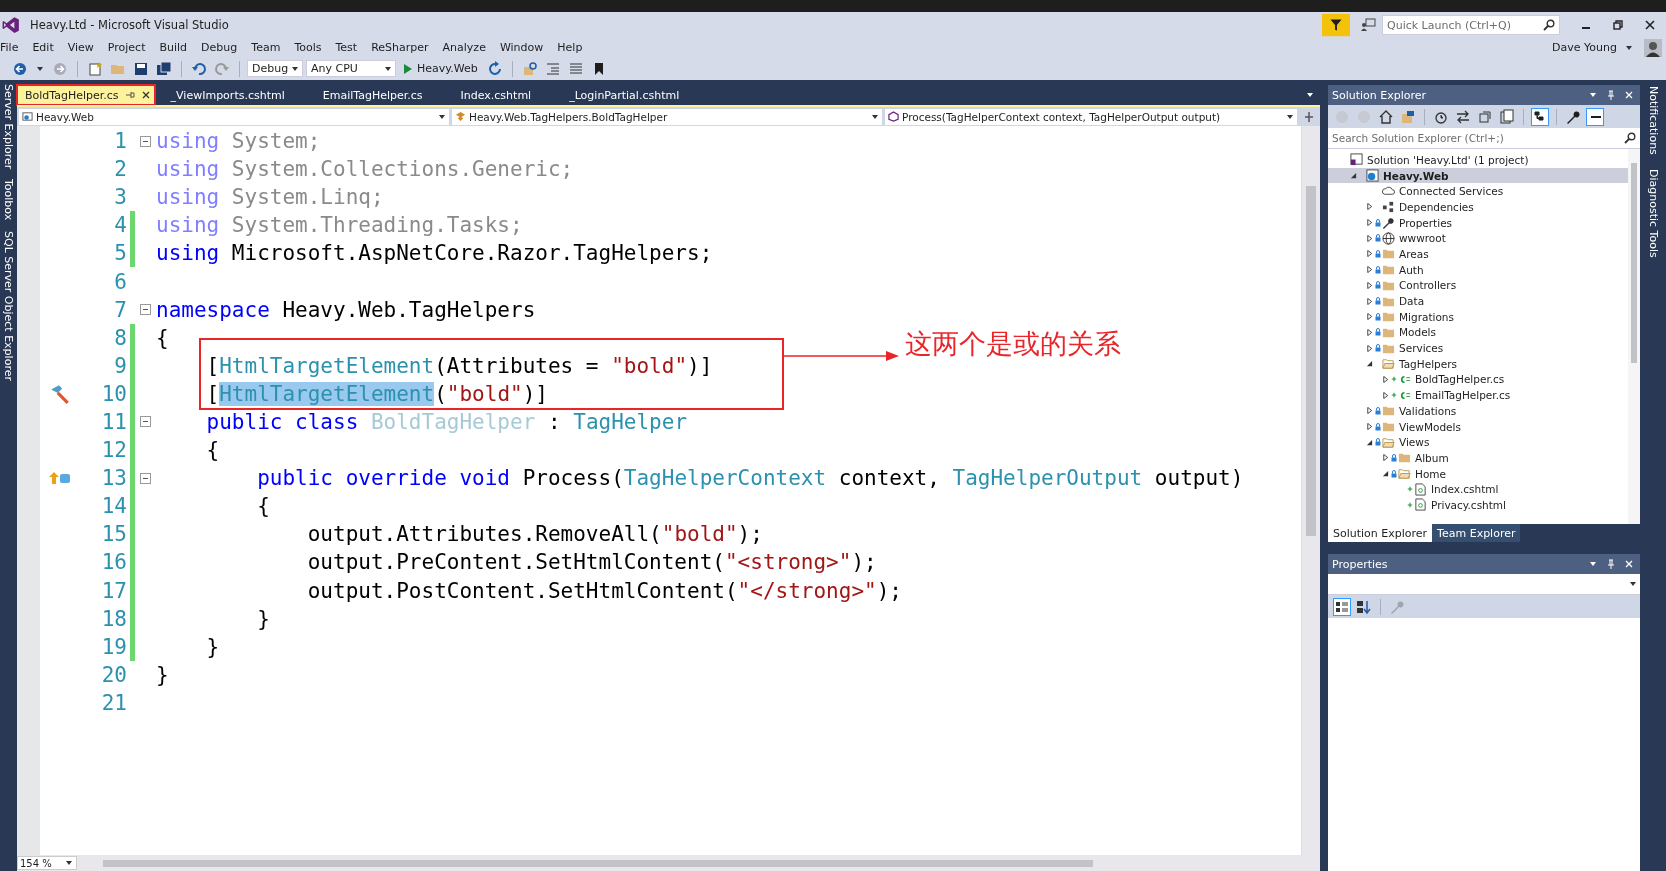 The width and height of the screenshot is (1666, 871). I want to click on side-tab: SQL Server Object Explorer, so click(8, 305).